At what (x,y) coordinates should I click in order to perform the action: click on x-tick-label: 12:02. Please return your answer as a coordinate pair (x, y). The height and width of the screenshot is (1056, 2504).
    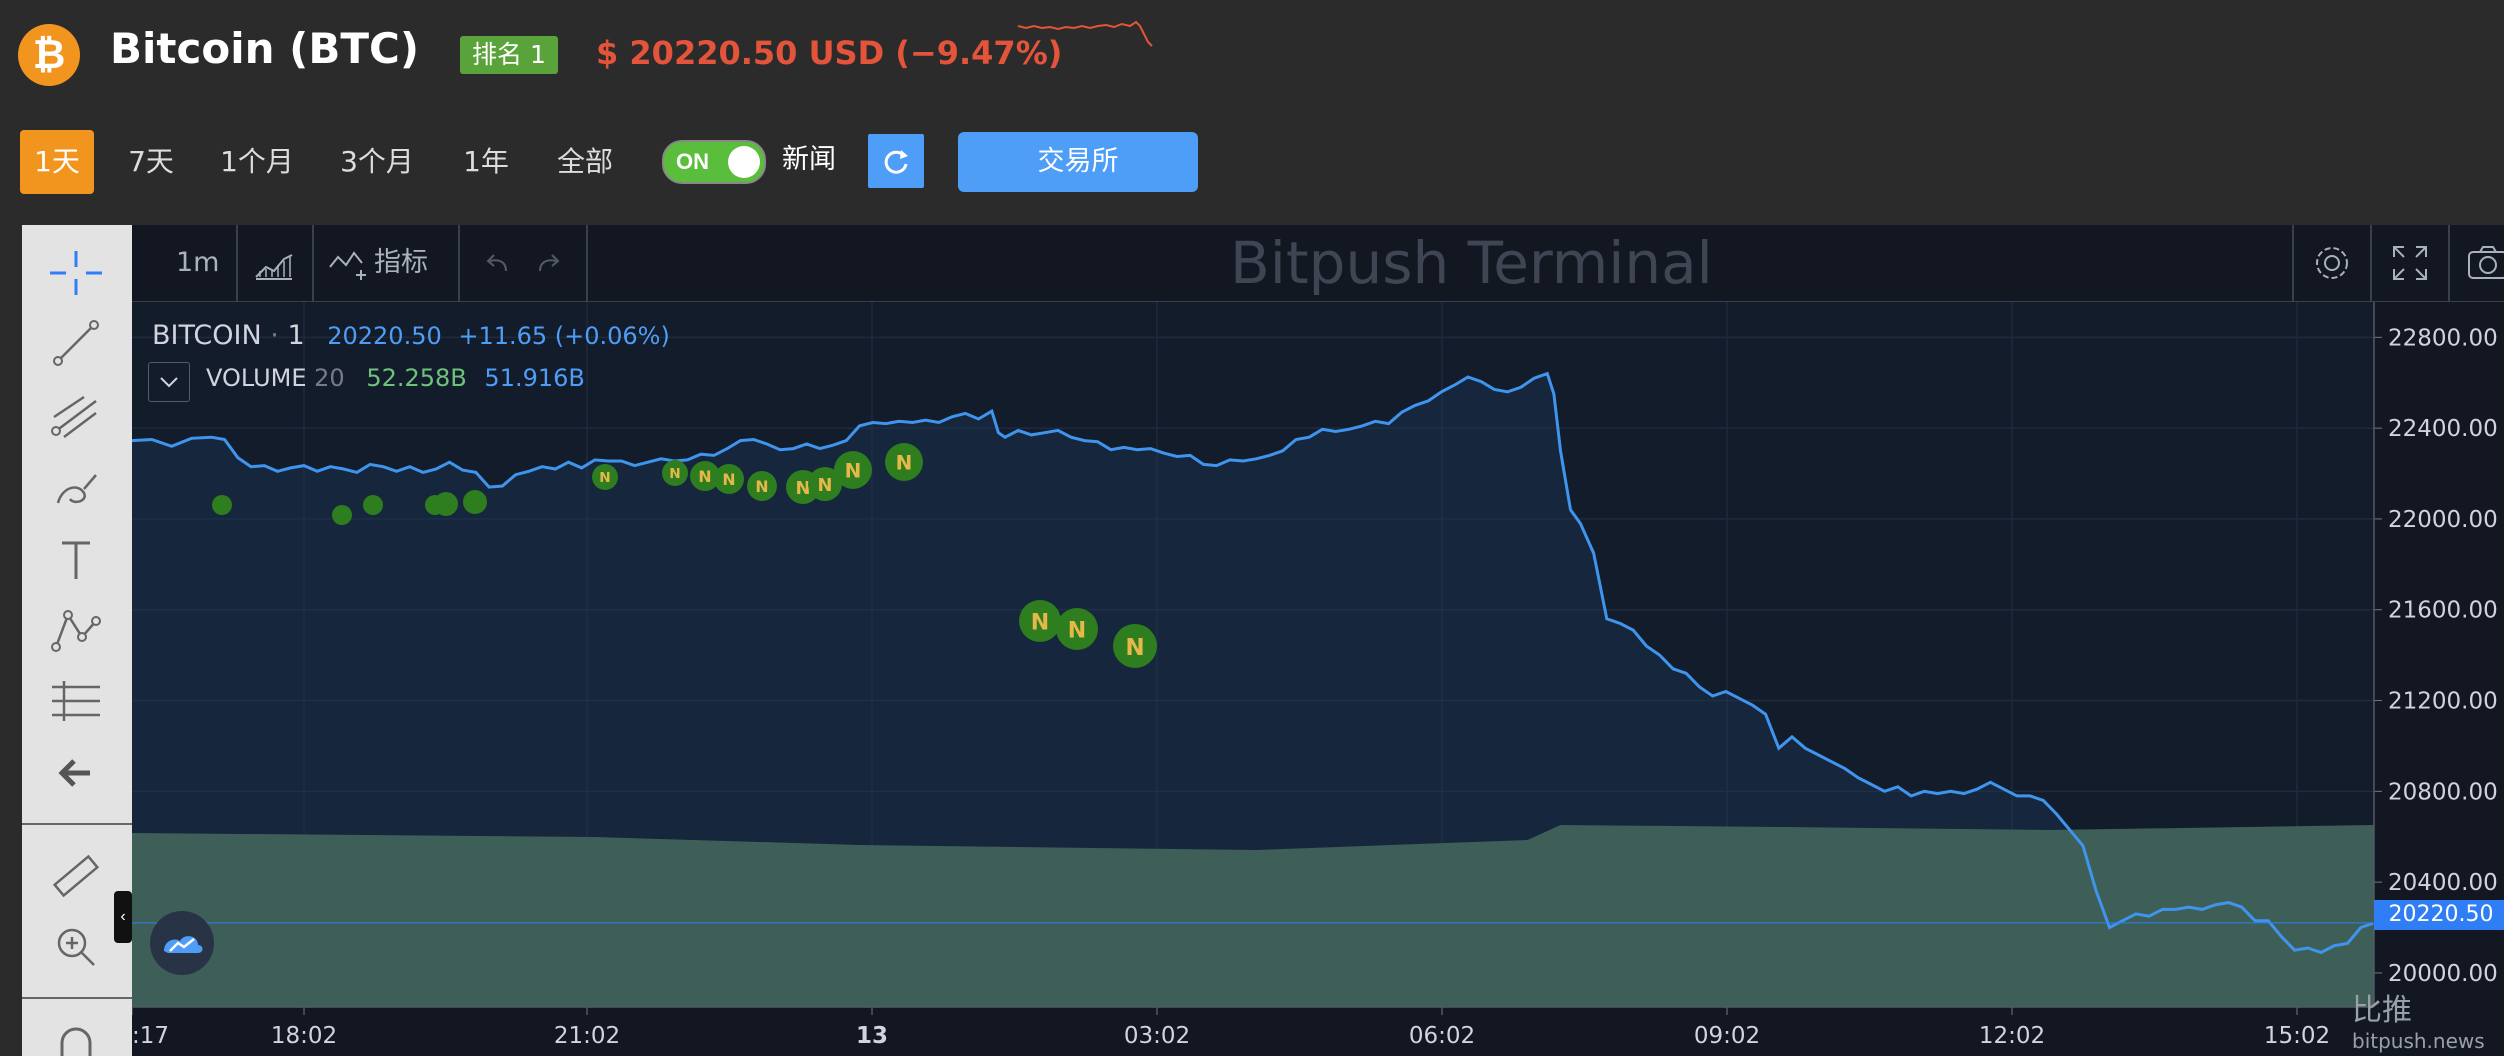
    Looking at the image, I should click on (2012, 1036).